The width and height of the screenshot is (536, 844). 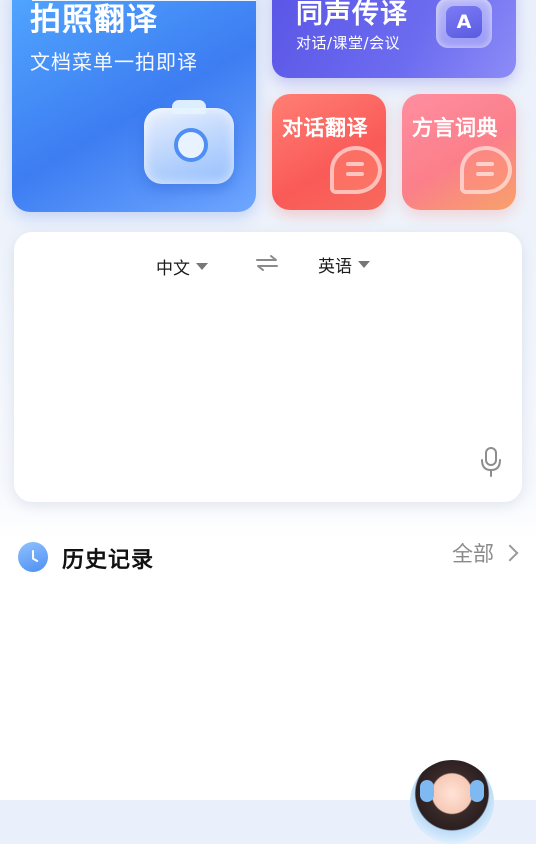 What do you see at coordinates (267, 263) in the screenshot?
I see `swap-icon` at bounding box center [267, 263].